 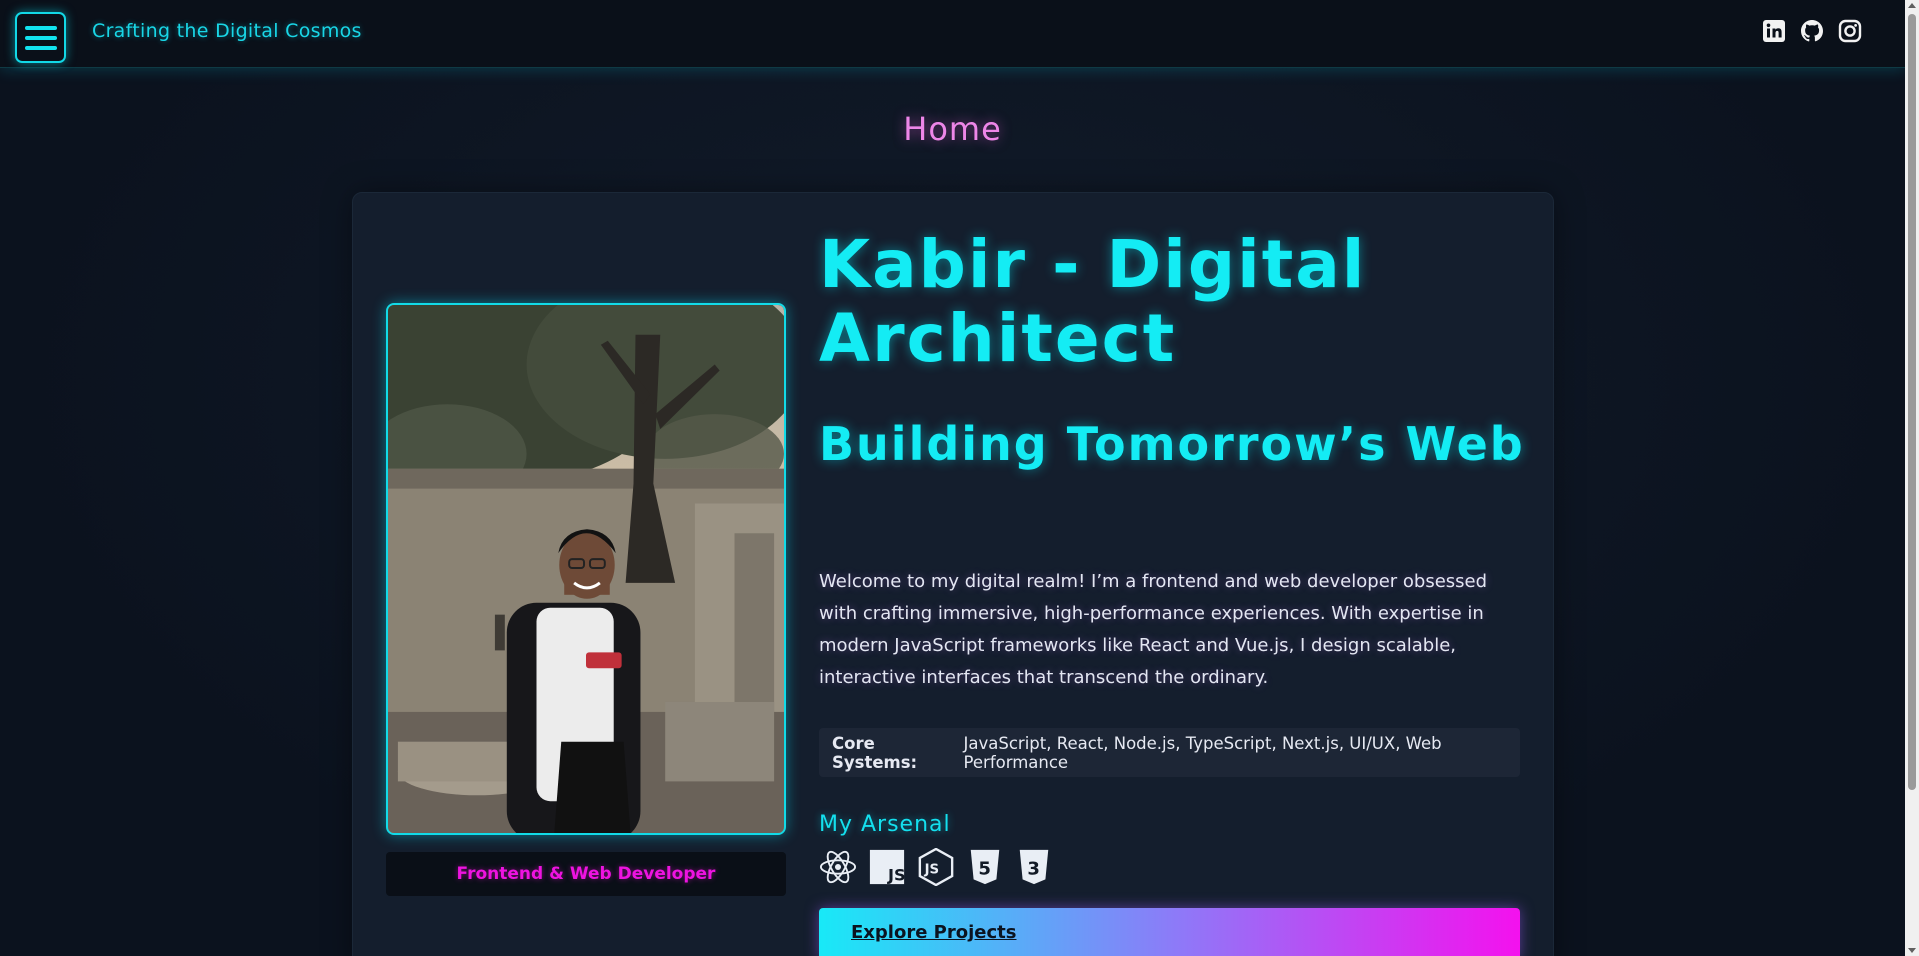 What do you see at coordinates (875, 752) in the screenshot?
I see `core-systems-label: Core Systems:` at bounding box center [875, 752].